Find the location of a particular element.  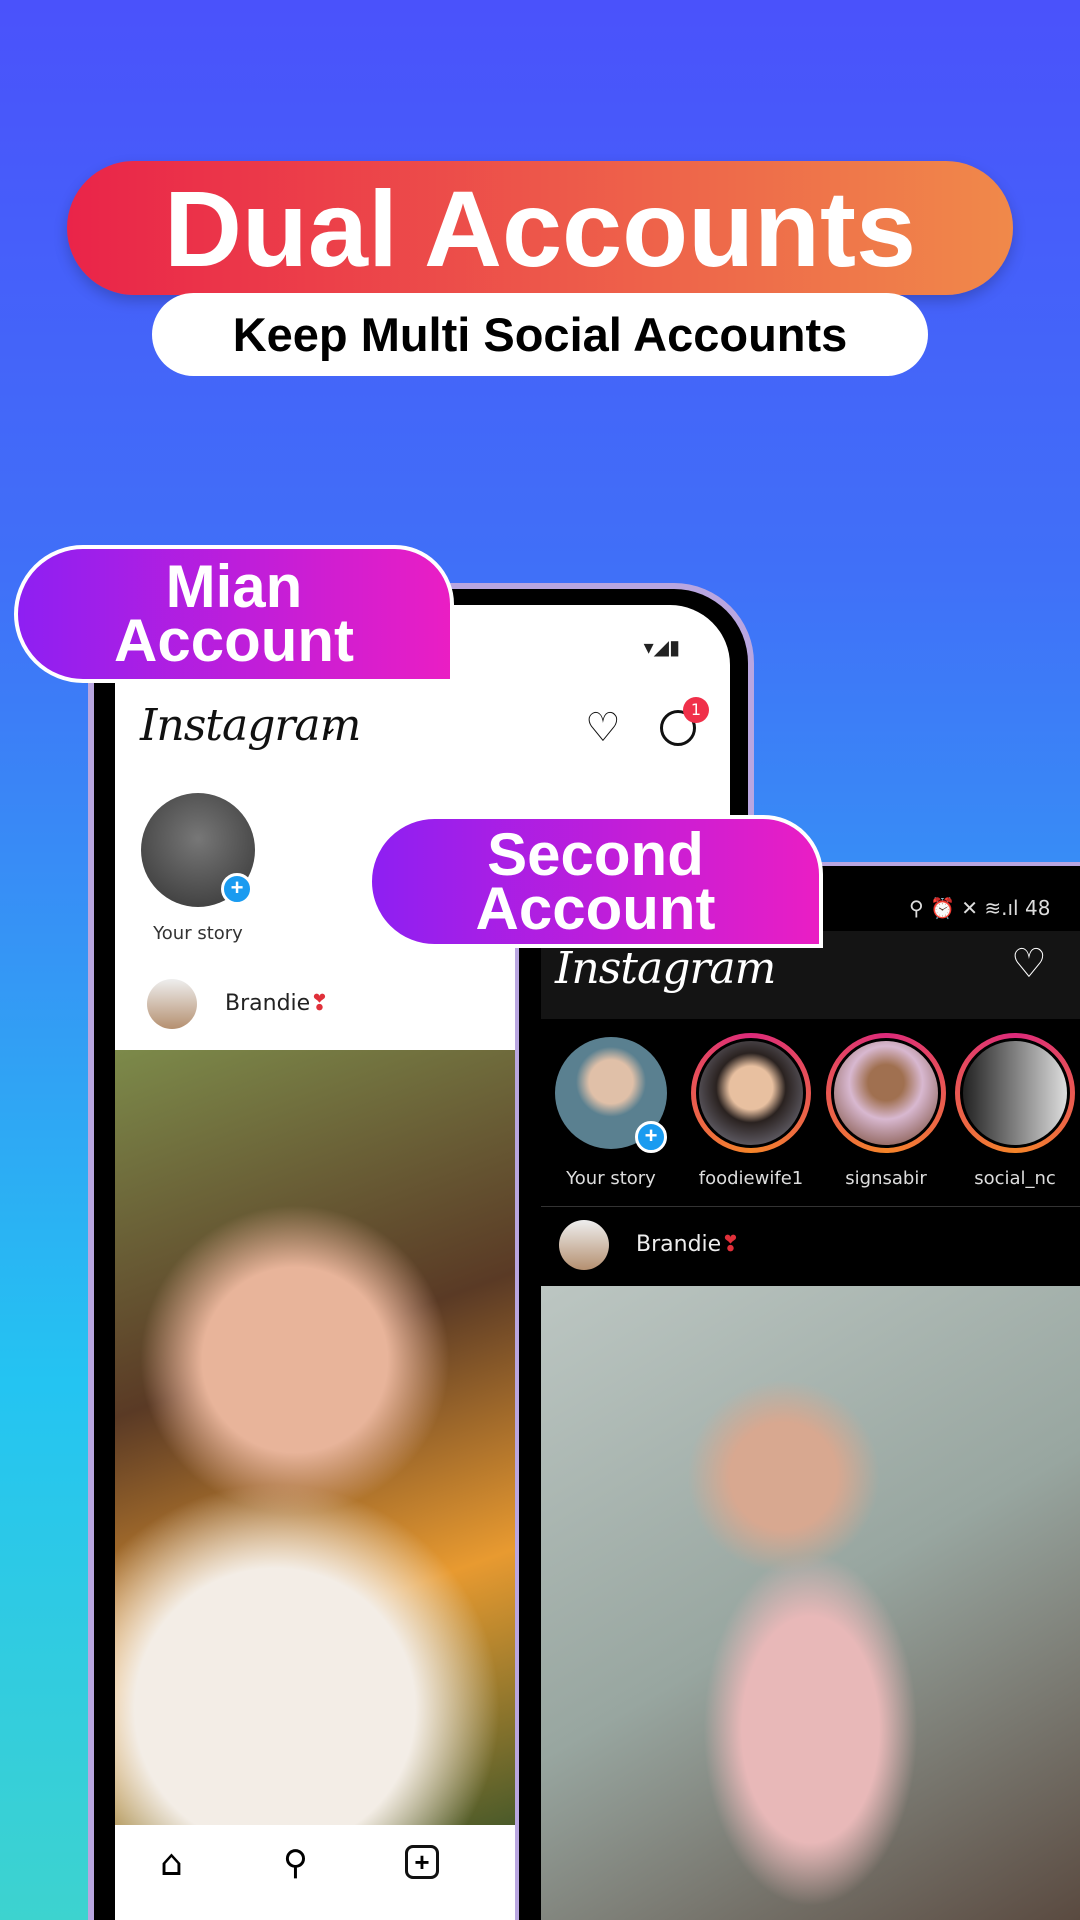

story-label: foodiewife1 is located at coordinates (751, 1178).